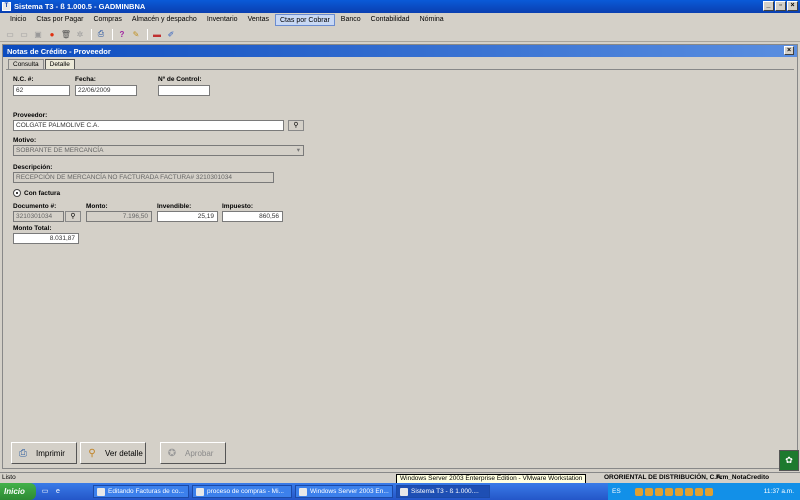 The width and height of the screenshot is (800, 500). I want to click on search-documento-button: ⚲, so click(73, 216).